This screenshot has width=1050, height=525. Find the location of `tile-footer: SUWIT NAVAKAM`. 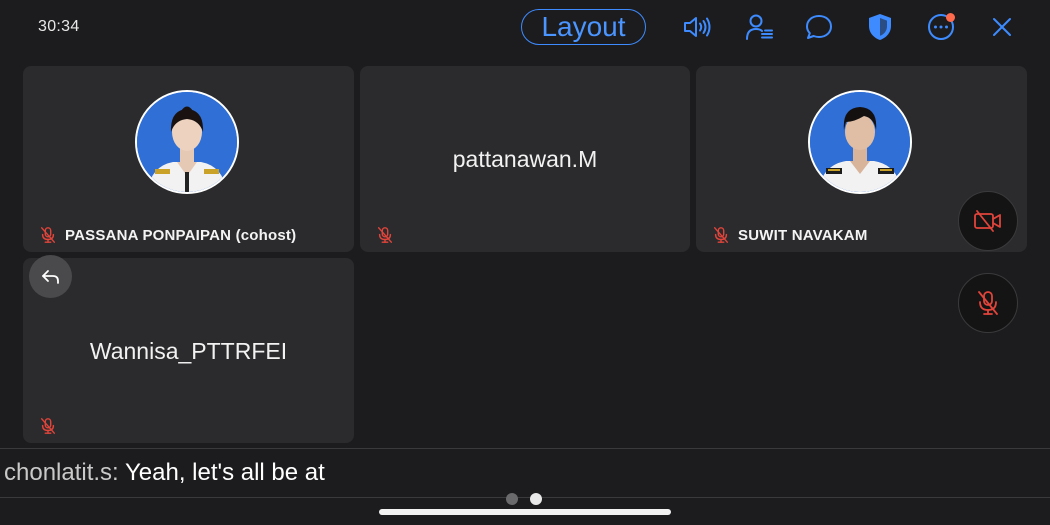

tile-footer: SUWIT NAVAKAM is located at coordinates (790, 235).